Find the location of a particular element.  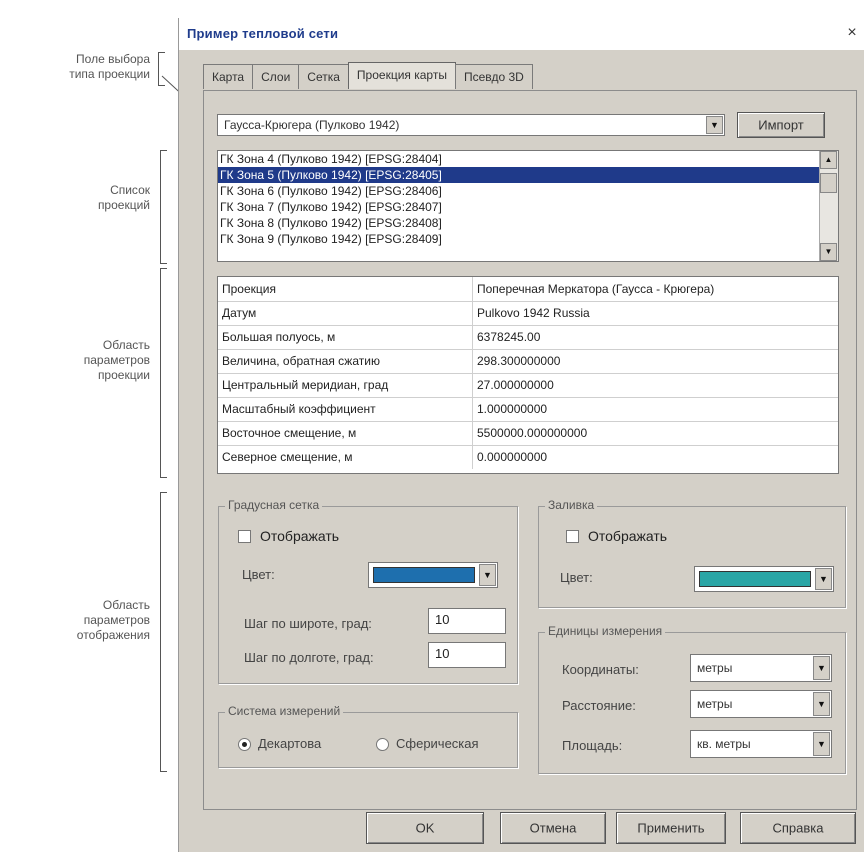

cancel-label: Отмена is located at coordinates (553, 828).